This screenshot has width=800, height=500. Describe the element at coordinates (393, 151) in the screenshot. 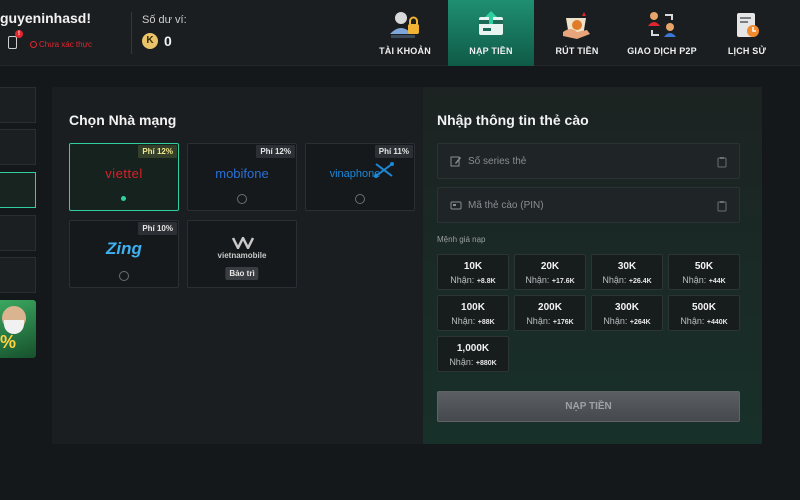

I see `fee-badge: Phí 11%` at that location.